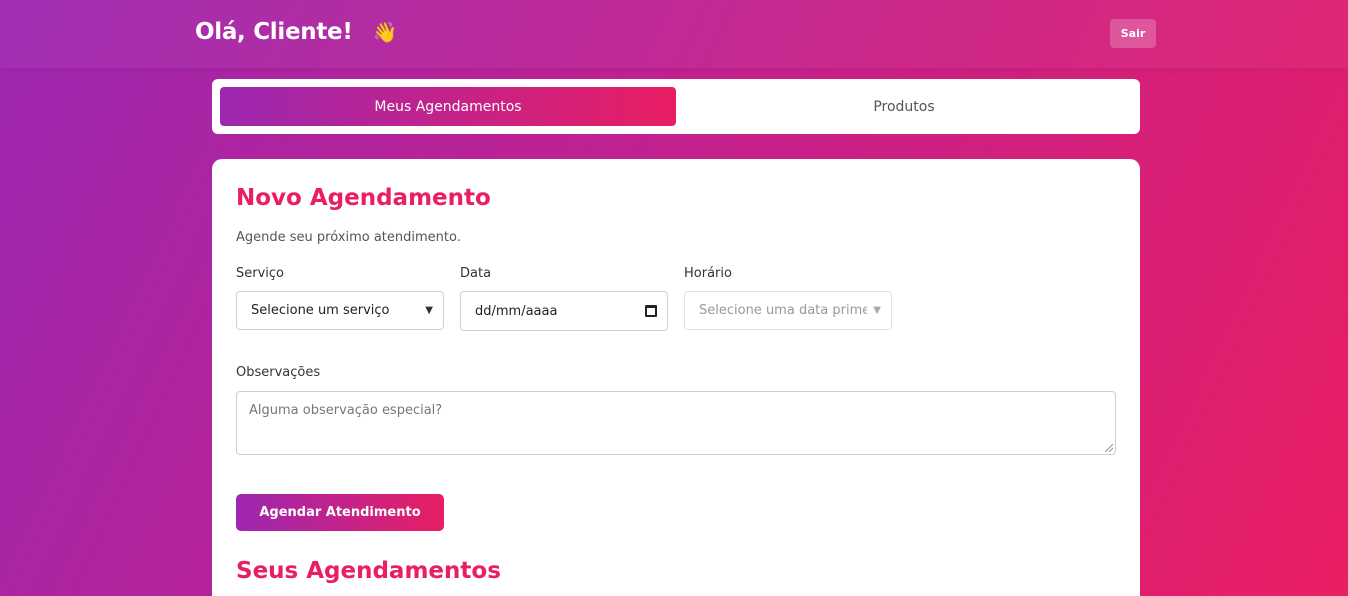 This screenshot has height=596, width=1348. What do you see at coordinates (274, 32) in the screenshot?
I see `greeting-text: Olá, Cliente!` at bounding box center [274, 32].